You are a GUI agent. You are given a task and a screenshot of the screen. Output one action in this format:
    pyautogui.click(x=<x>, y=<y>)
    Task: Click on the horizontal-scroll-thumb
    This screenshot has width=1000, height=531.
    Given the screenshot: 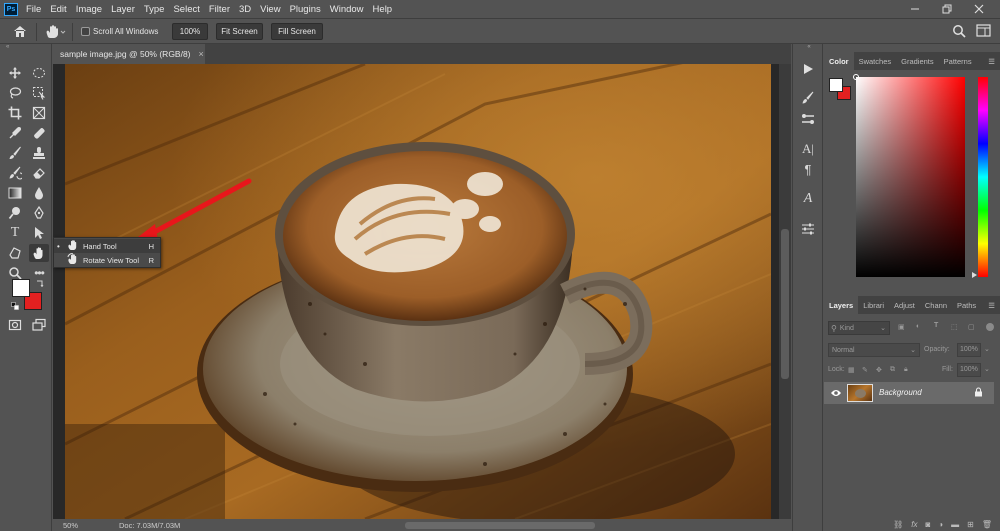 What is the action you would take?
    pyautogui.click(x=500, y=525)
    